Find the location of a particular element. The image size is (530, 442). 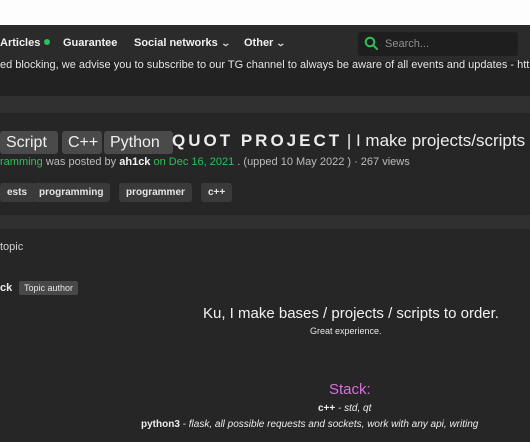

section-divider is located at coordinates (265, 222).